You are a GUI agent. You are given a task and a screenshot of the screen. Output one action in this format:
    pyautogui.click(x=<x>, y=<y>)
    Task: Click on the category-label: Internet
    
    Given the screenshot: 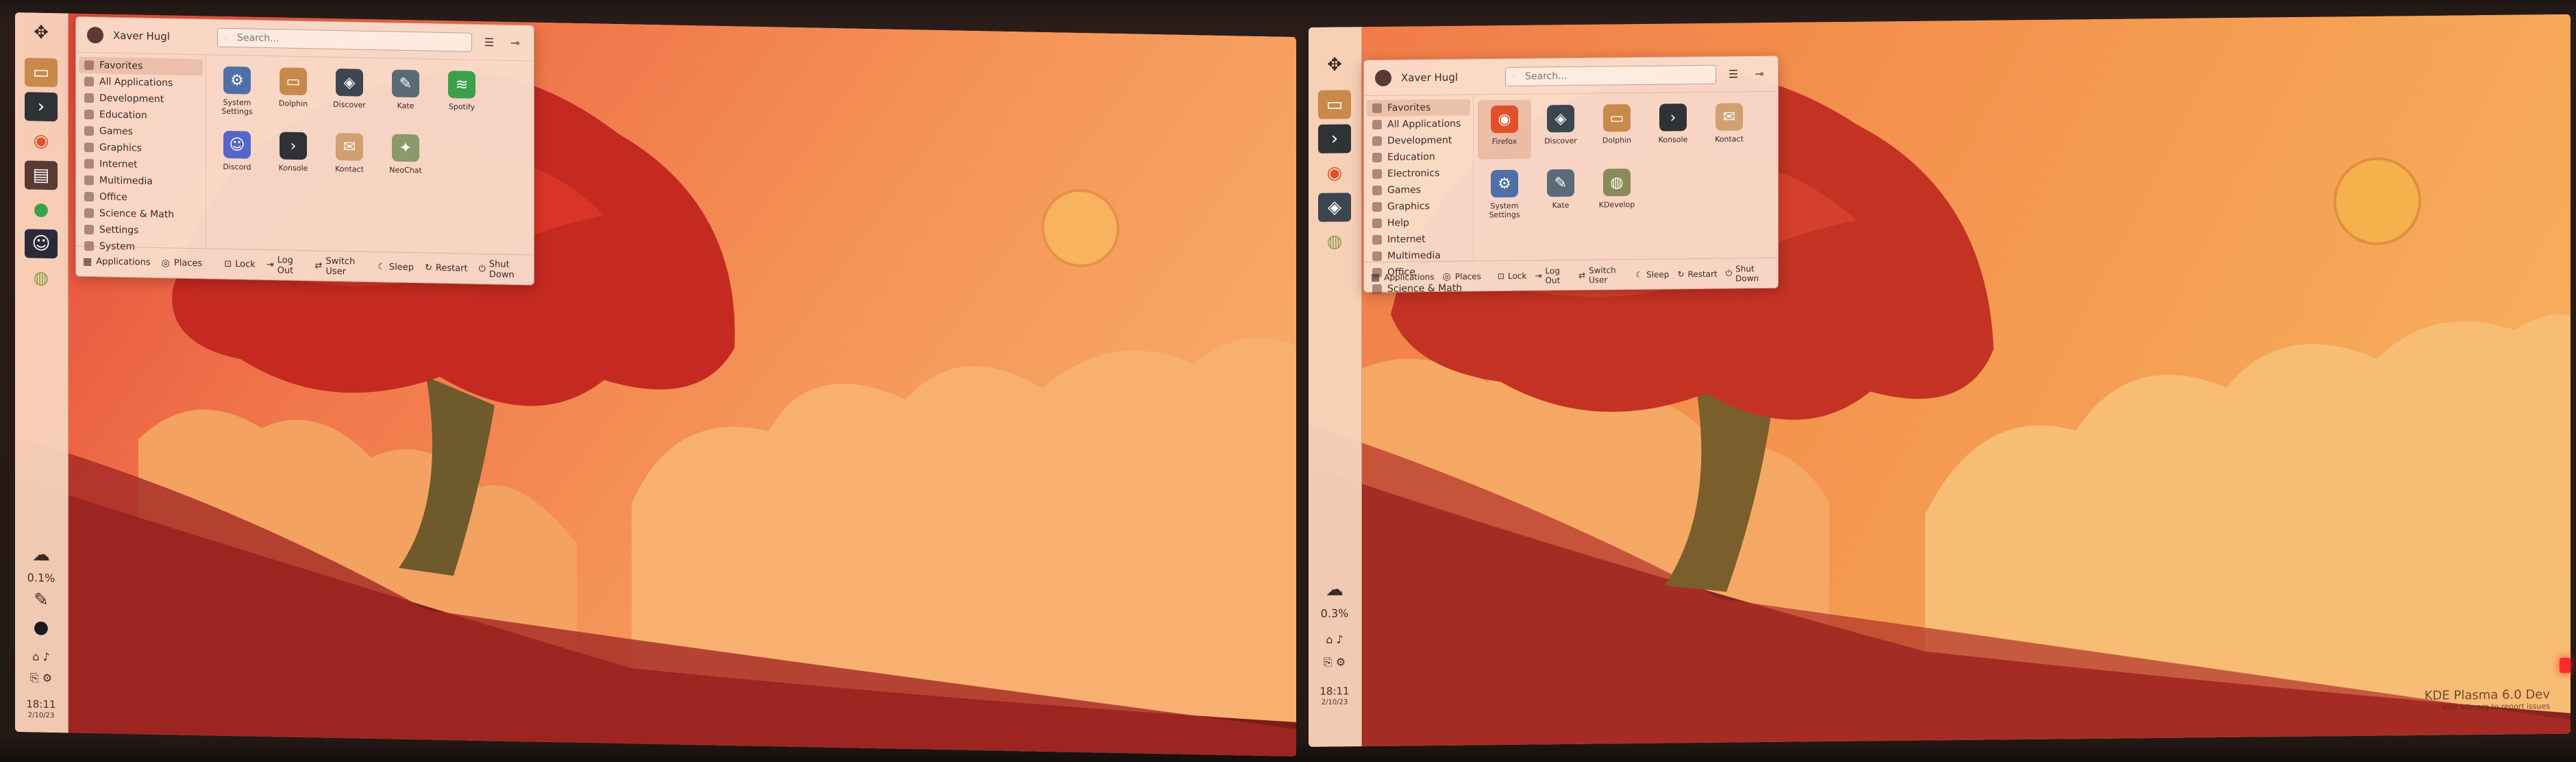 What is the action you would take?
    pyautogui.click(x=1406, y=239)
    